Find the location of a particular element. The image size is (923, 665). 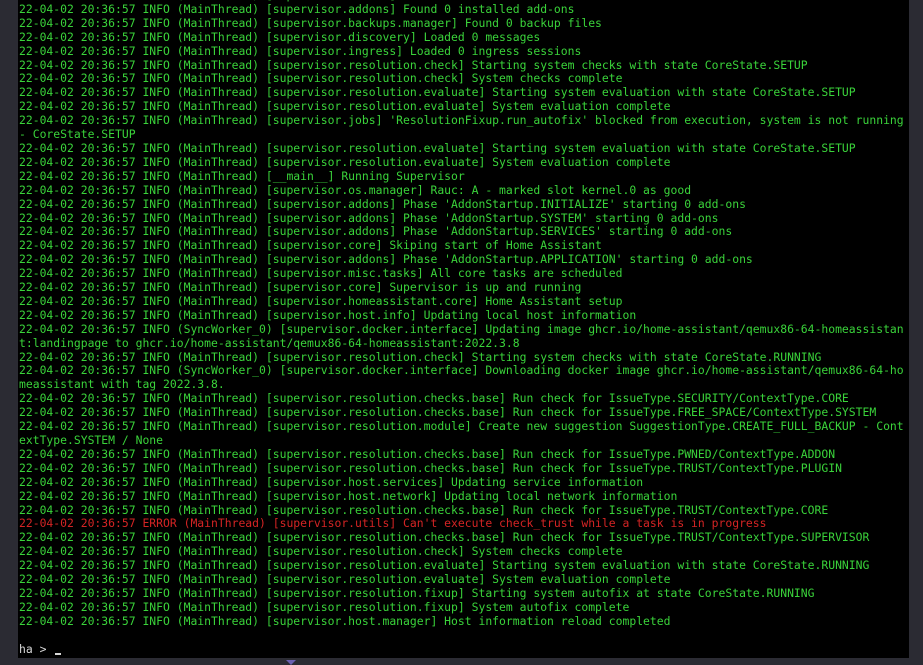

text-cursor is located at coordinates (58, 654).